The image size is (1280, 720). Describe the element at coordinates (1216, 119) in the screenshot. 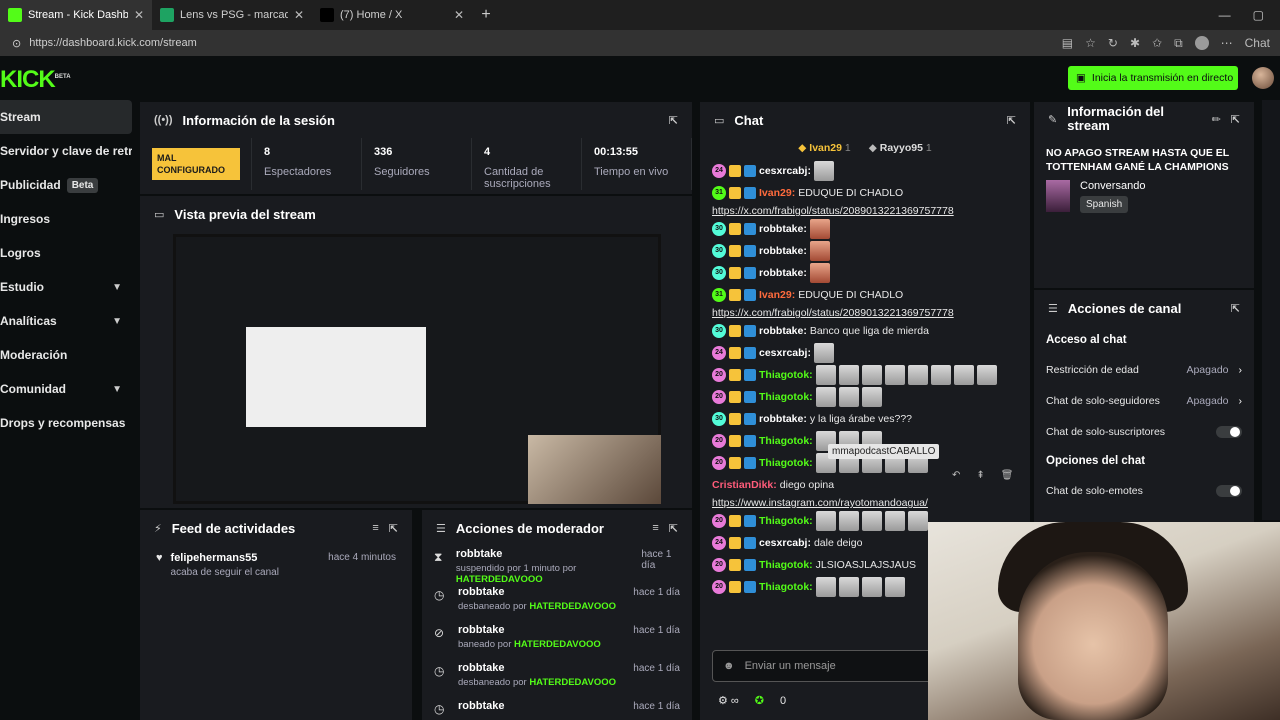

I see `edit-icon: ✏` at that location.